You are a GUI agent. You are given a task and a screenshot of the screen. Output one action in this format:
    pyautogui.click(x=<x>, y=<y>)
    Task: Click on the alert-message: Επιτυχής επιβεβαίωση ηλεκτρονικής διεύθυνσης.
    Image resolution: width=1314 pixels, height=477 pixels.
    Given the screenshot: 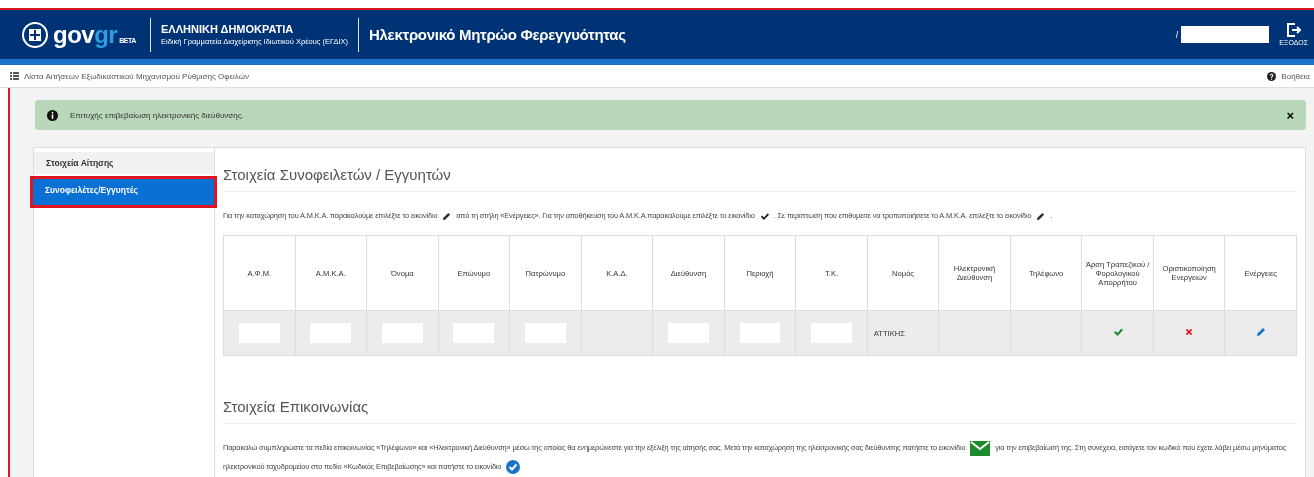 What is the action you would take?
    pyautogui.click(x=157, y=115)
    